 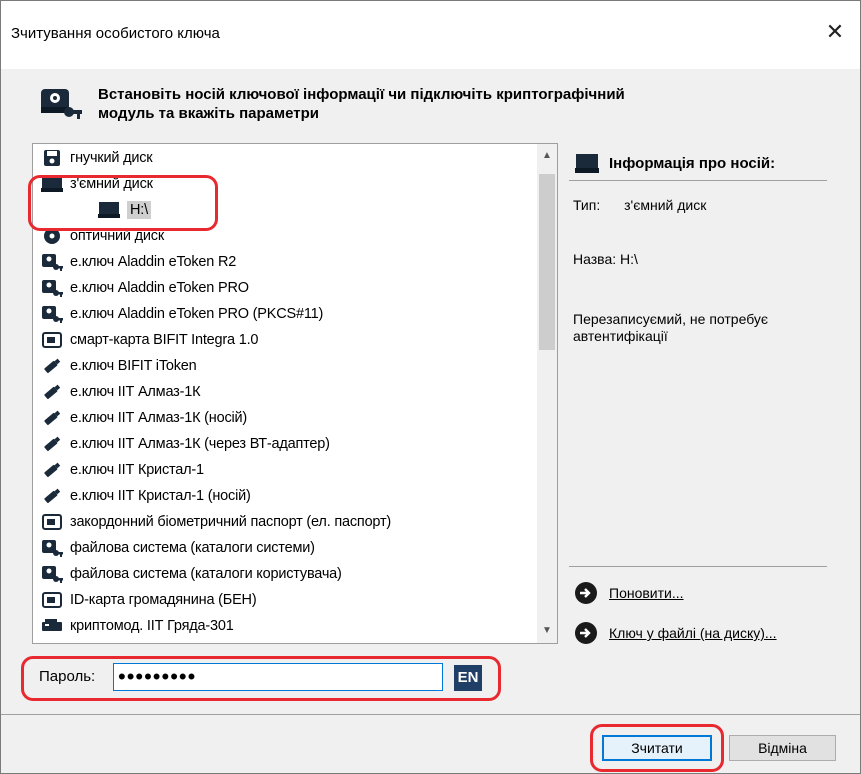 What do you see at coordinates (782, 748) in the screenshot?
I see `cancel-button: Відміна` at bounding box center [782, 748].